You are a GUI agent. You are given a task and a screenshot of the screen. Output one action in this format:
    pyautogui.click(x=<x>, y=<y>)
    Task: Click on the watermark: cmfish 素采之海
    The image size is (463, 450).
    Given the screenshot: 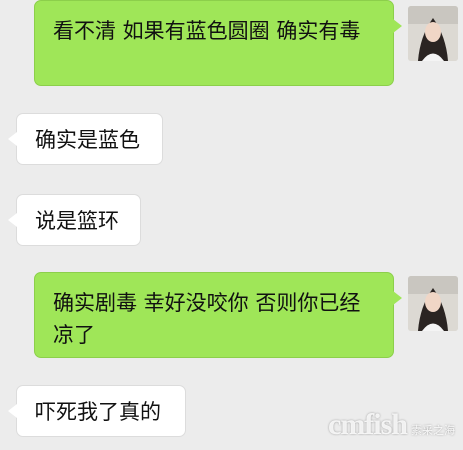 What is the action you would take?
    pyautogui.click(x=391, y=425)
    